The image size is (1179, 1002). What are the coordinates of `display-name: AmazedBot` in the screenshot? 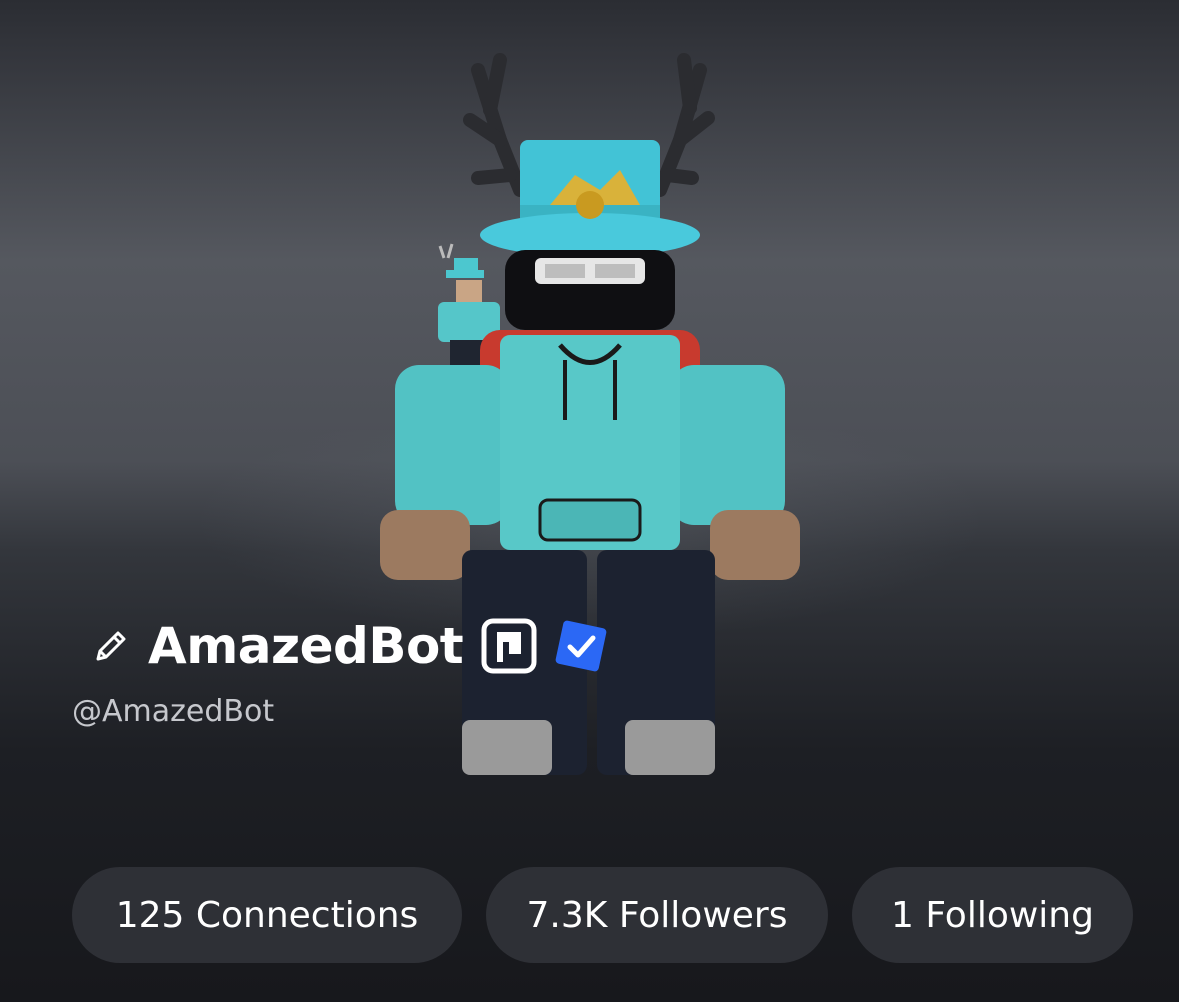 It's located at (306, 646).